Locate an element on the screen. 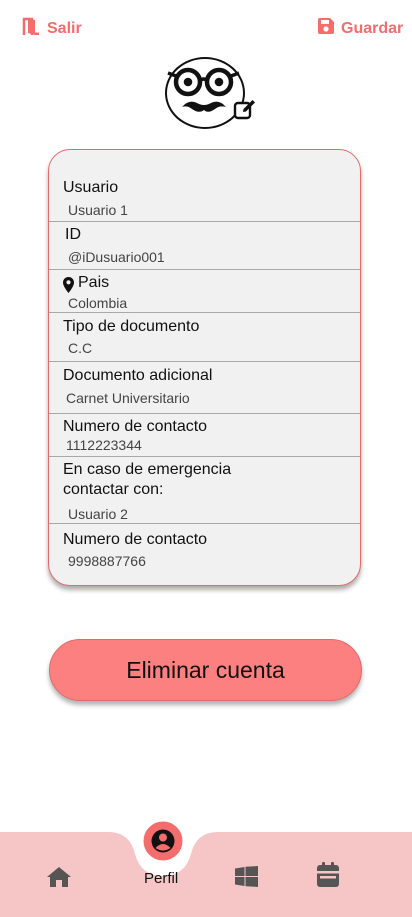 Image resolution: width=412 pixels, height=917 pixels. emergencia-value: Usuario 2 is located at coordinates (98, 514).